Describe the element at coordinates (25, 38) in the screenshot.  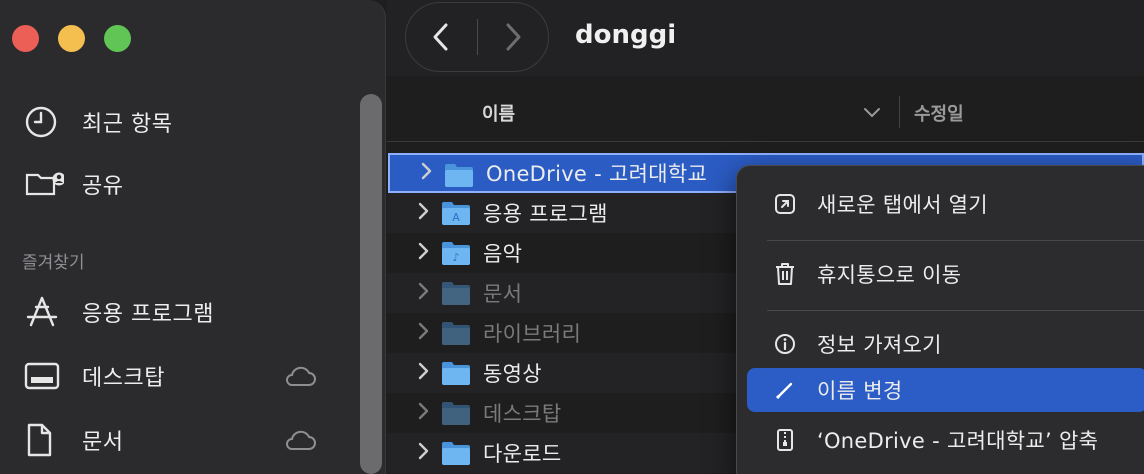
I see `close-window-button` at that location.